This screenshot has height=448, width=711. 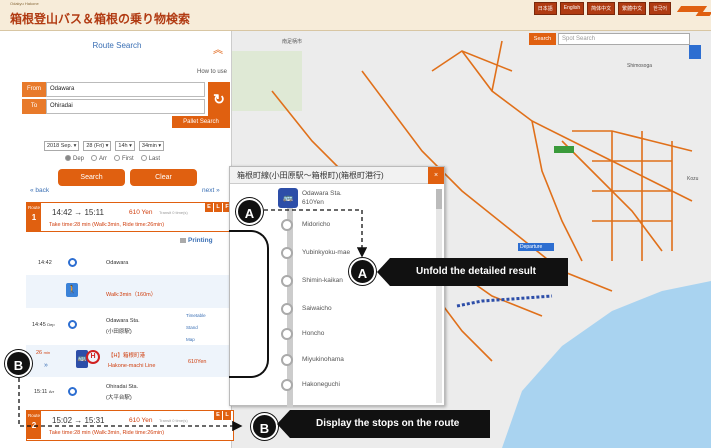 What do you see at coordinates (693, 179) in the screenshot?
I see `map-place-label: Kozu` at bounding box center [693, 179].